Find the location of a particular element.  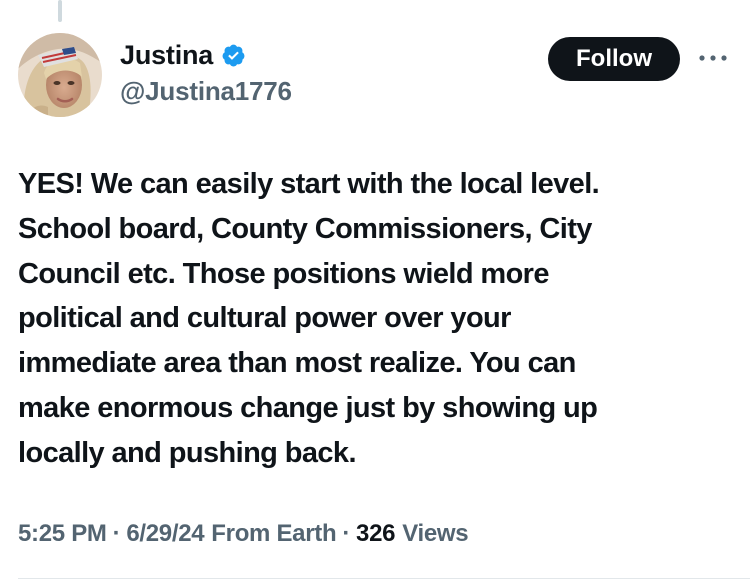

avatar is located at coordinates (60, 75).